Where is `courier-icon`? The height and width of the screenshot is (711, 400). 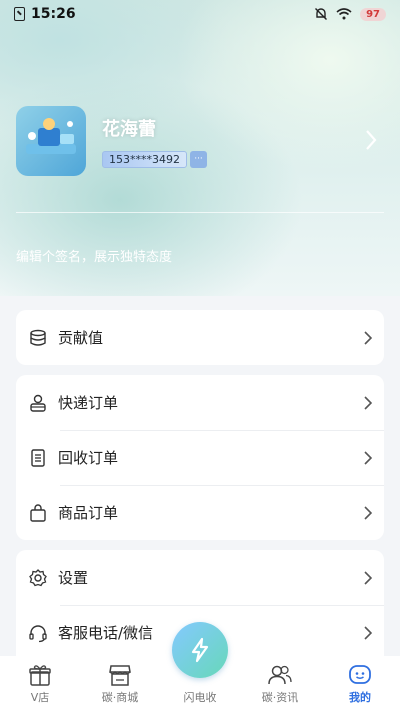
courier-icon is located at coordinates (38, 403).